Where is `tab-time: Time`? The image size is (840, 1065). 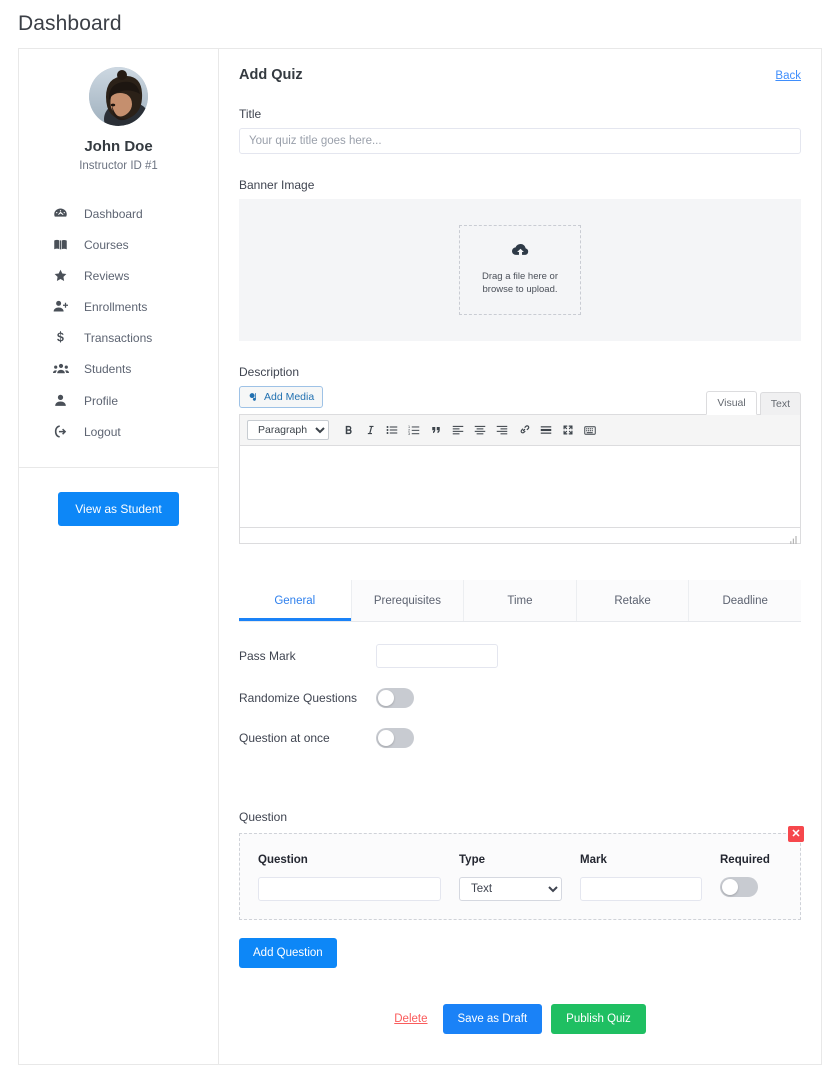 tab-time: Time is located at coordinates (520, 600).